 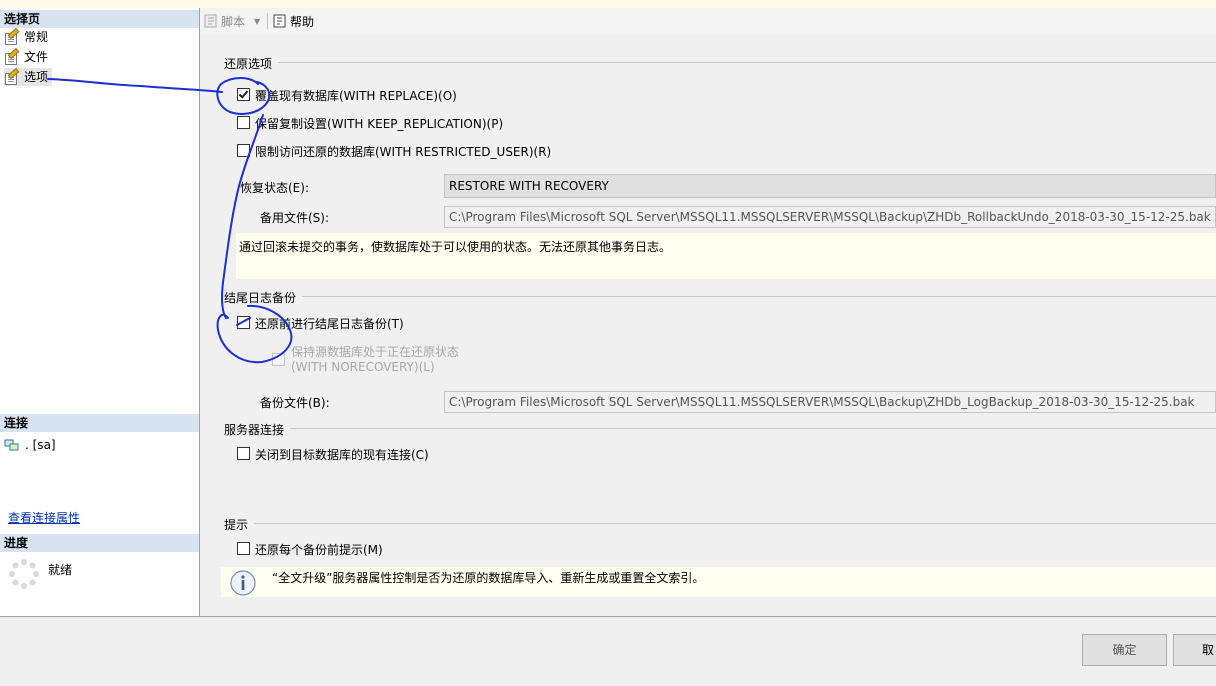 What do you see at coordinates (170, 220) in the screenshot?
I see `hand-drawn-annotation` at bounding box center [170, 220].